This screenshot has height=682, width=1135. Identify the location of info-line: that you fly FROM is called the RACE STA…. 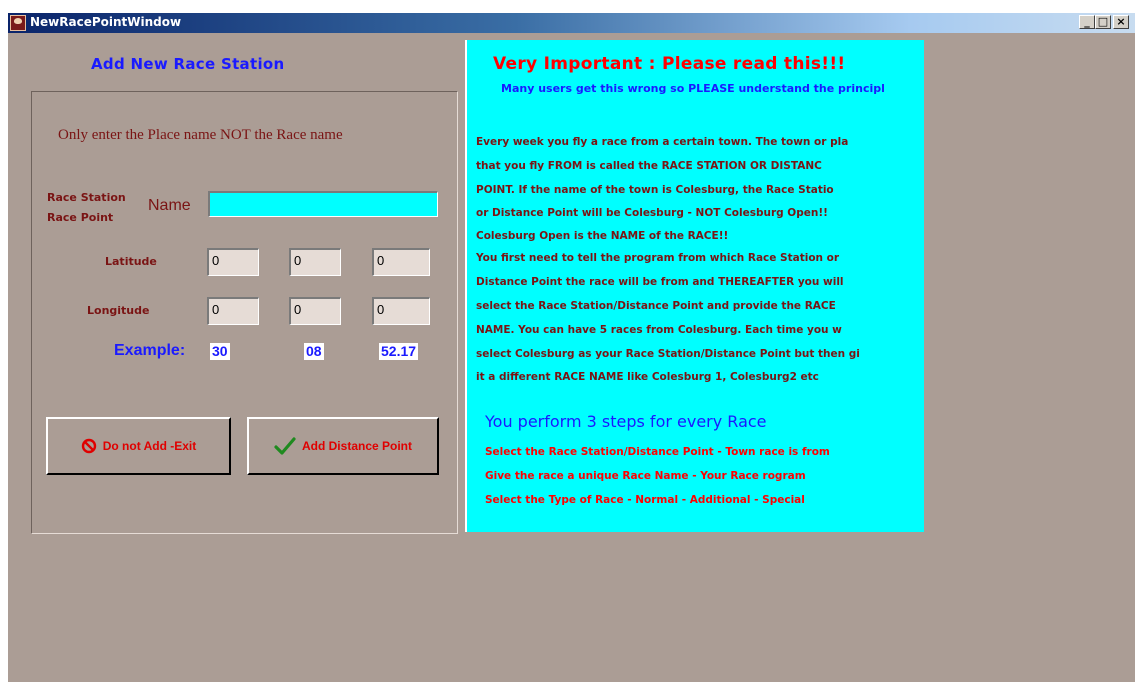
(649, 166).